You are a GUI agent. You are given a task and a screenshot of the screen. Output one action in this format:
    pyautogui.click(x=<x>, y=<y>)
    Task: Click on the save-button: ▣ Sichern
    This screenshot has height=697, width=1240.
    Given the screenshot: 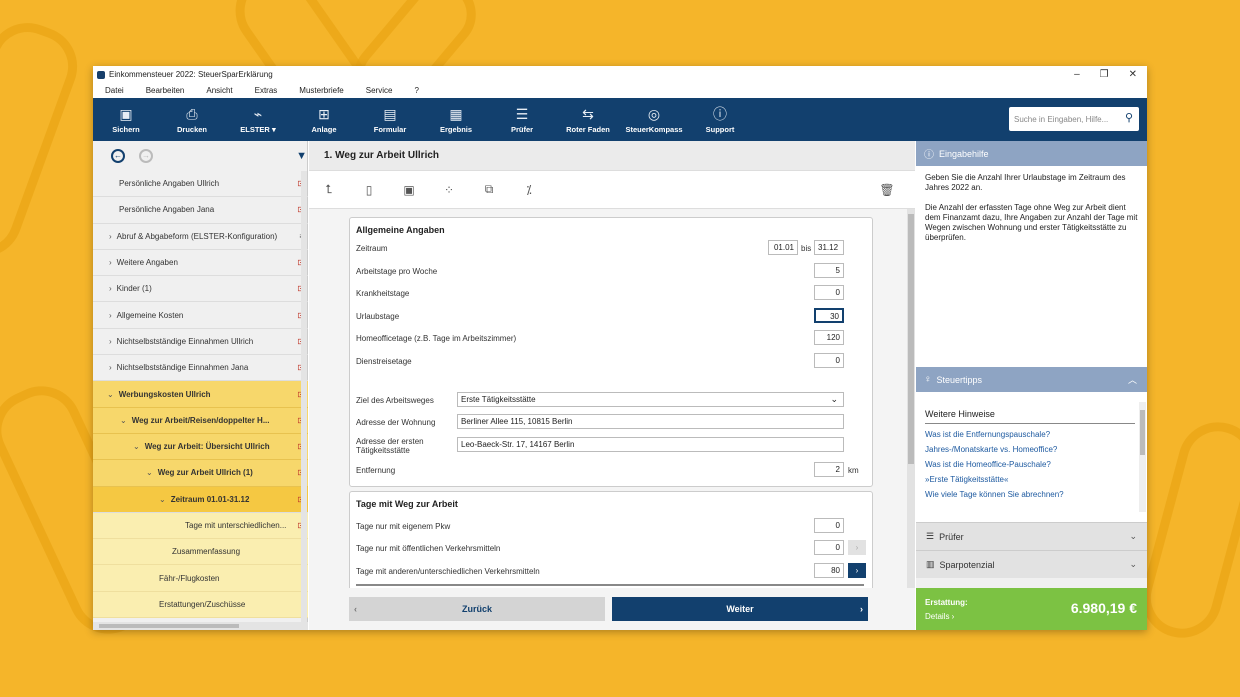 What is the action you would take?
    pyautogui.click(x=126, y=119)
    